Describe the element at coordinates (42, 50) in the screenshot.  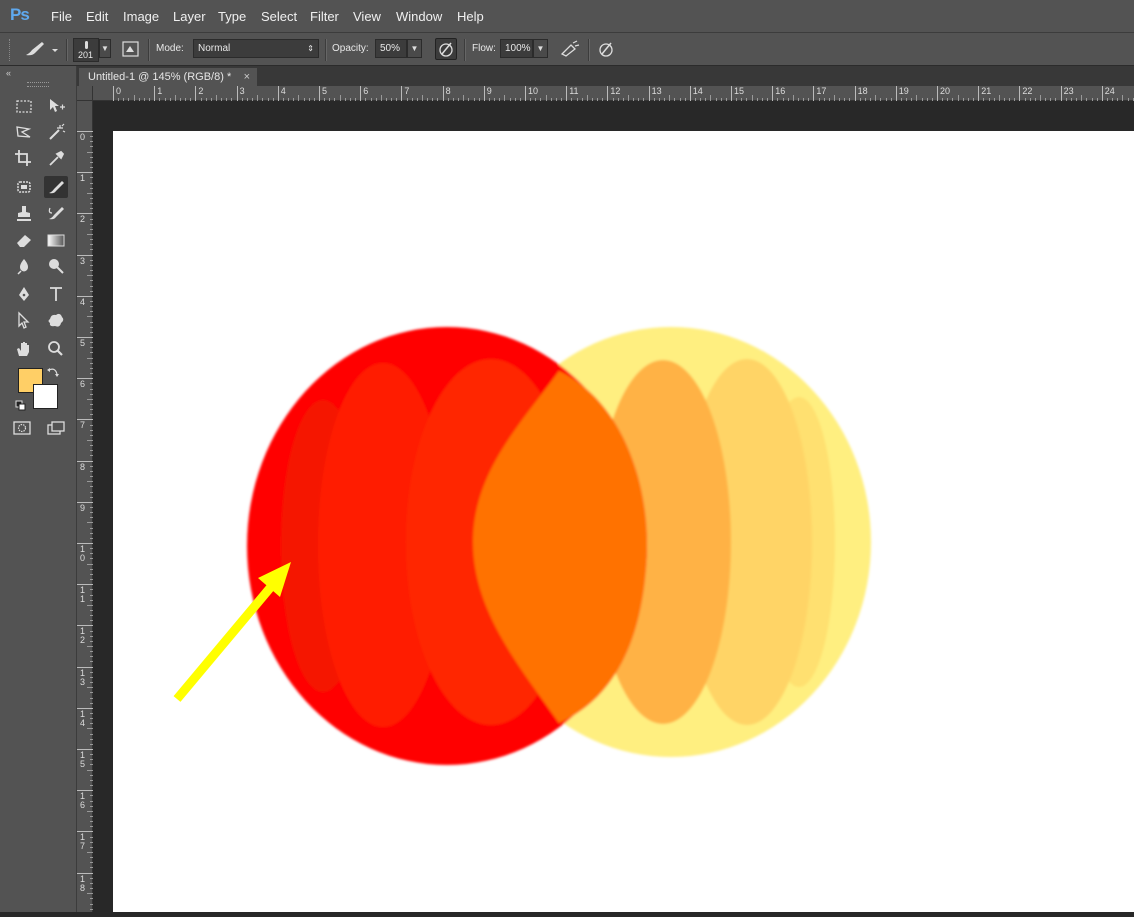
I see `tool-preset-picker` at that location.